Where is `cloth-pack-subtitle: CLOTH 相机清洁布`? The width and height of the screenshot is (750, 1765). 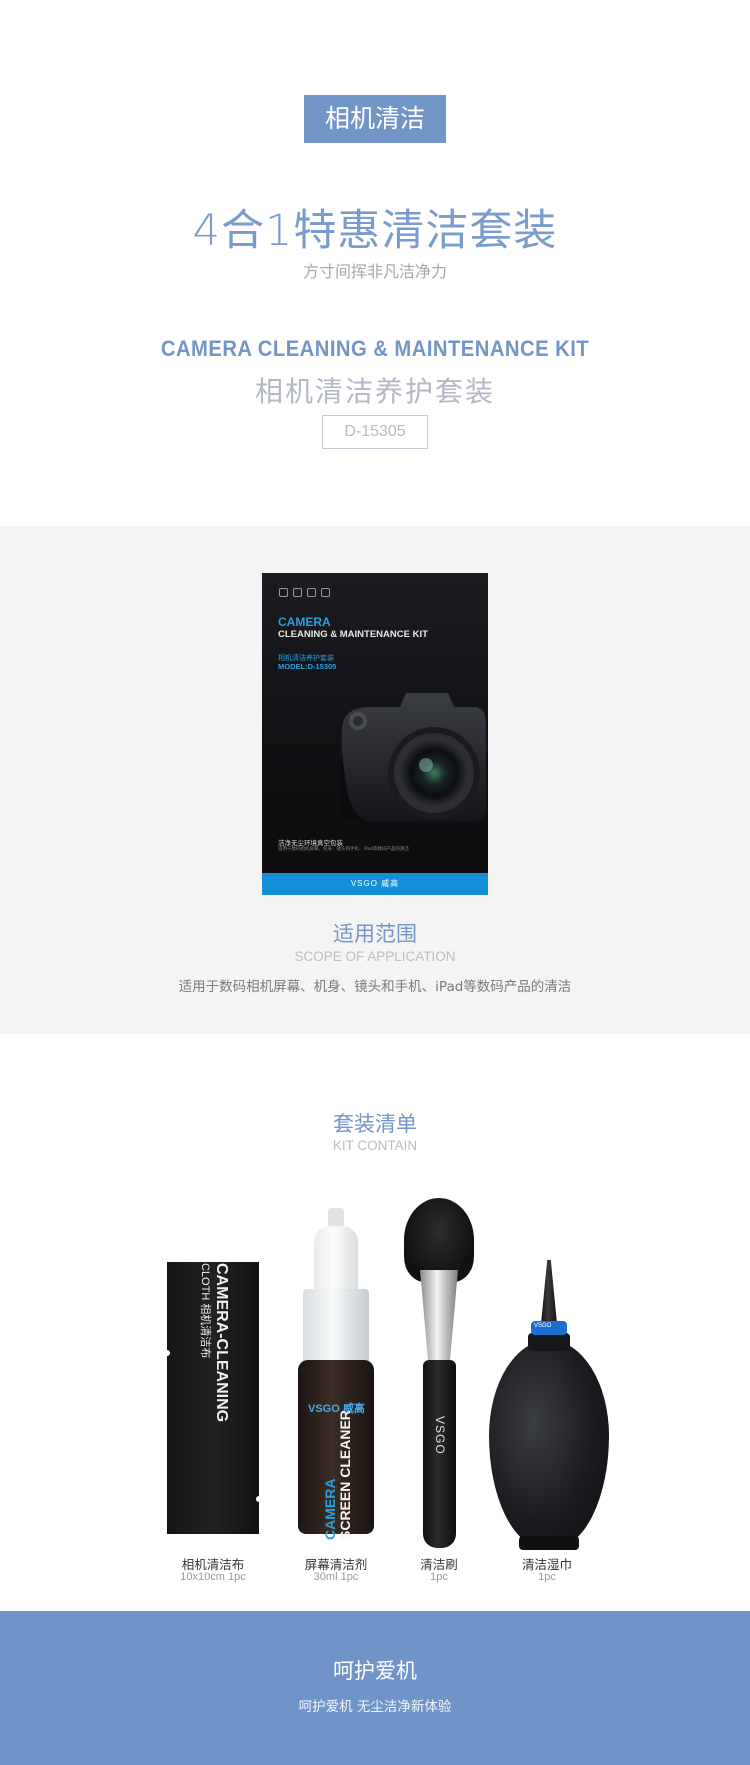
cloth-pack-subtitle: CLOTH 相机清洁布 is located at coordinates (205, 1311).